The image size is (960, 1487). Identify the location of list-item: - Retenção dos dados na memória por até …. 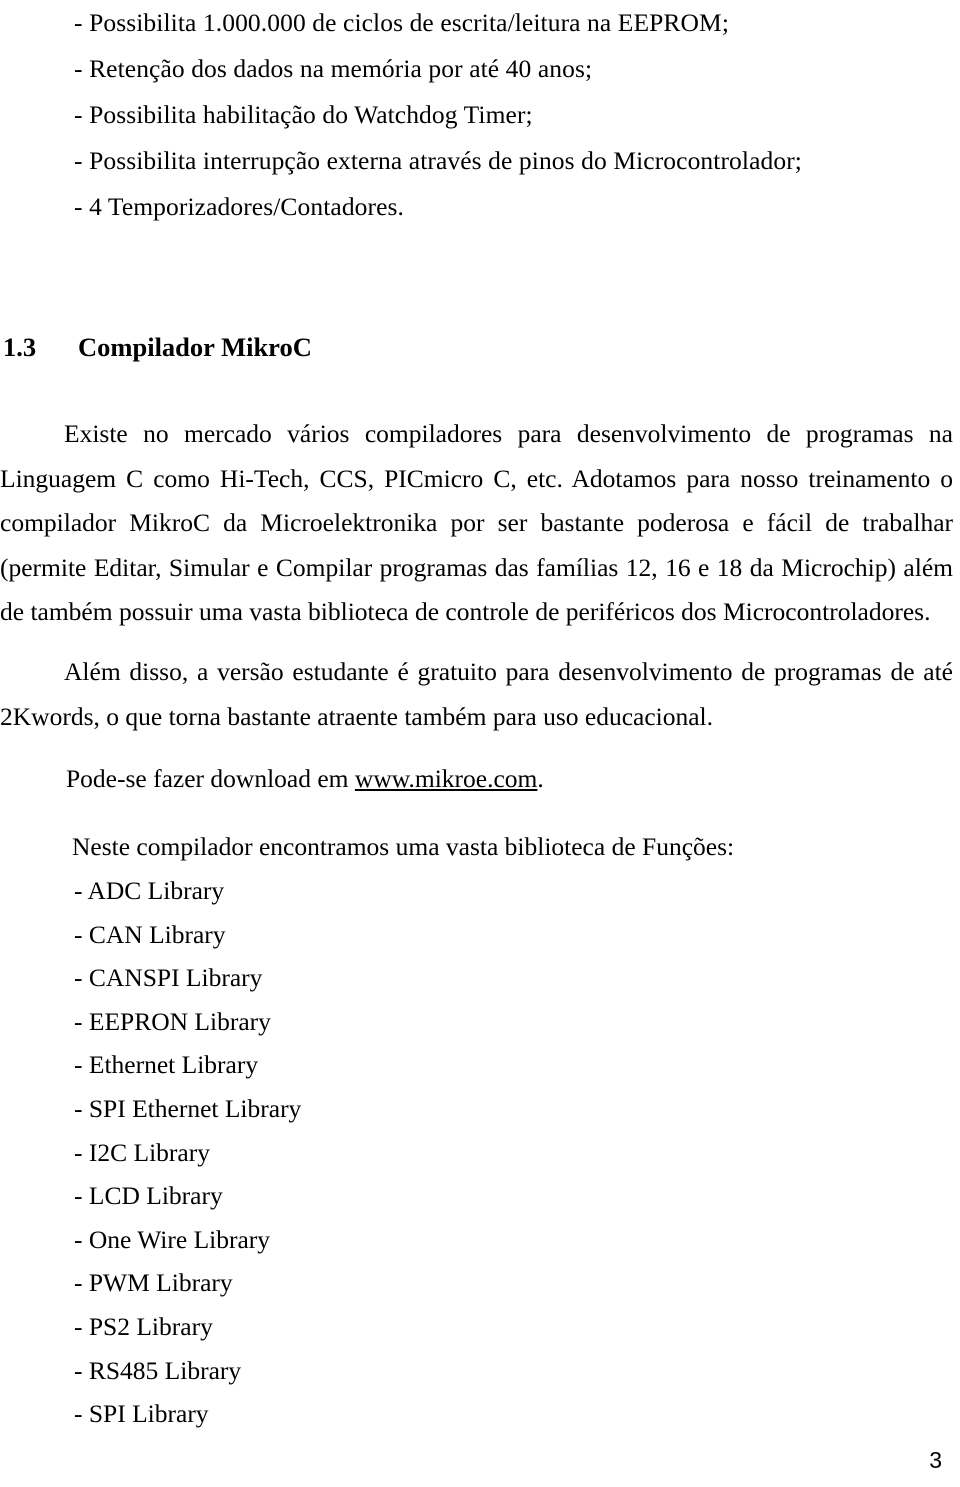
(333, 68).